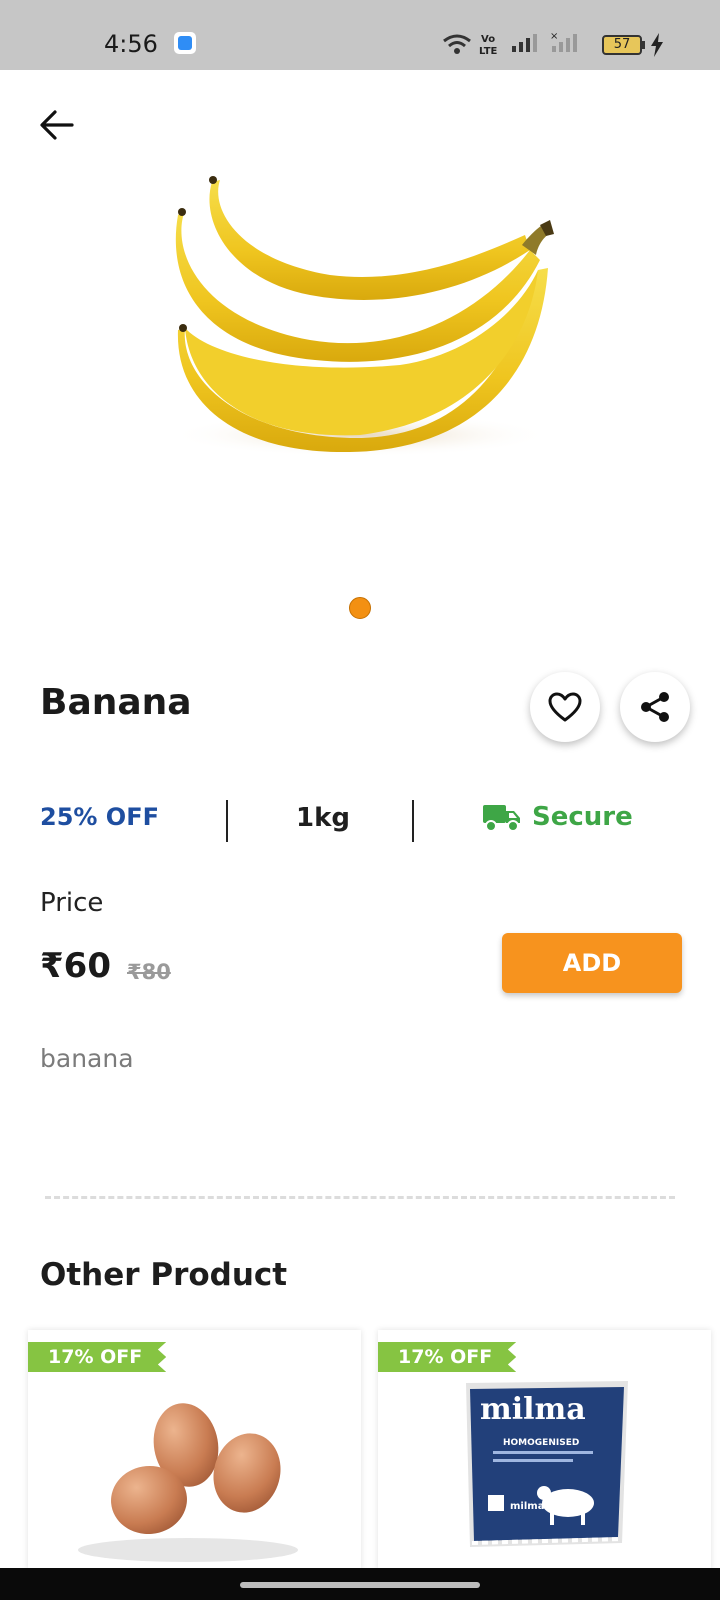 This screenshot has height=1600, width=720. Describe the element at coordinates (87, 1058) in the screenshot. I see `product-description: banana` at that location.